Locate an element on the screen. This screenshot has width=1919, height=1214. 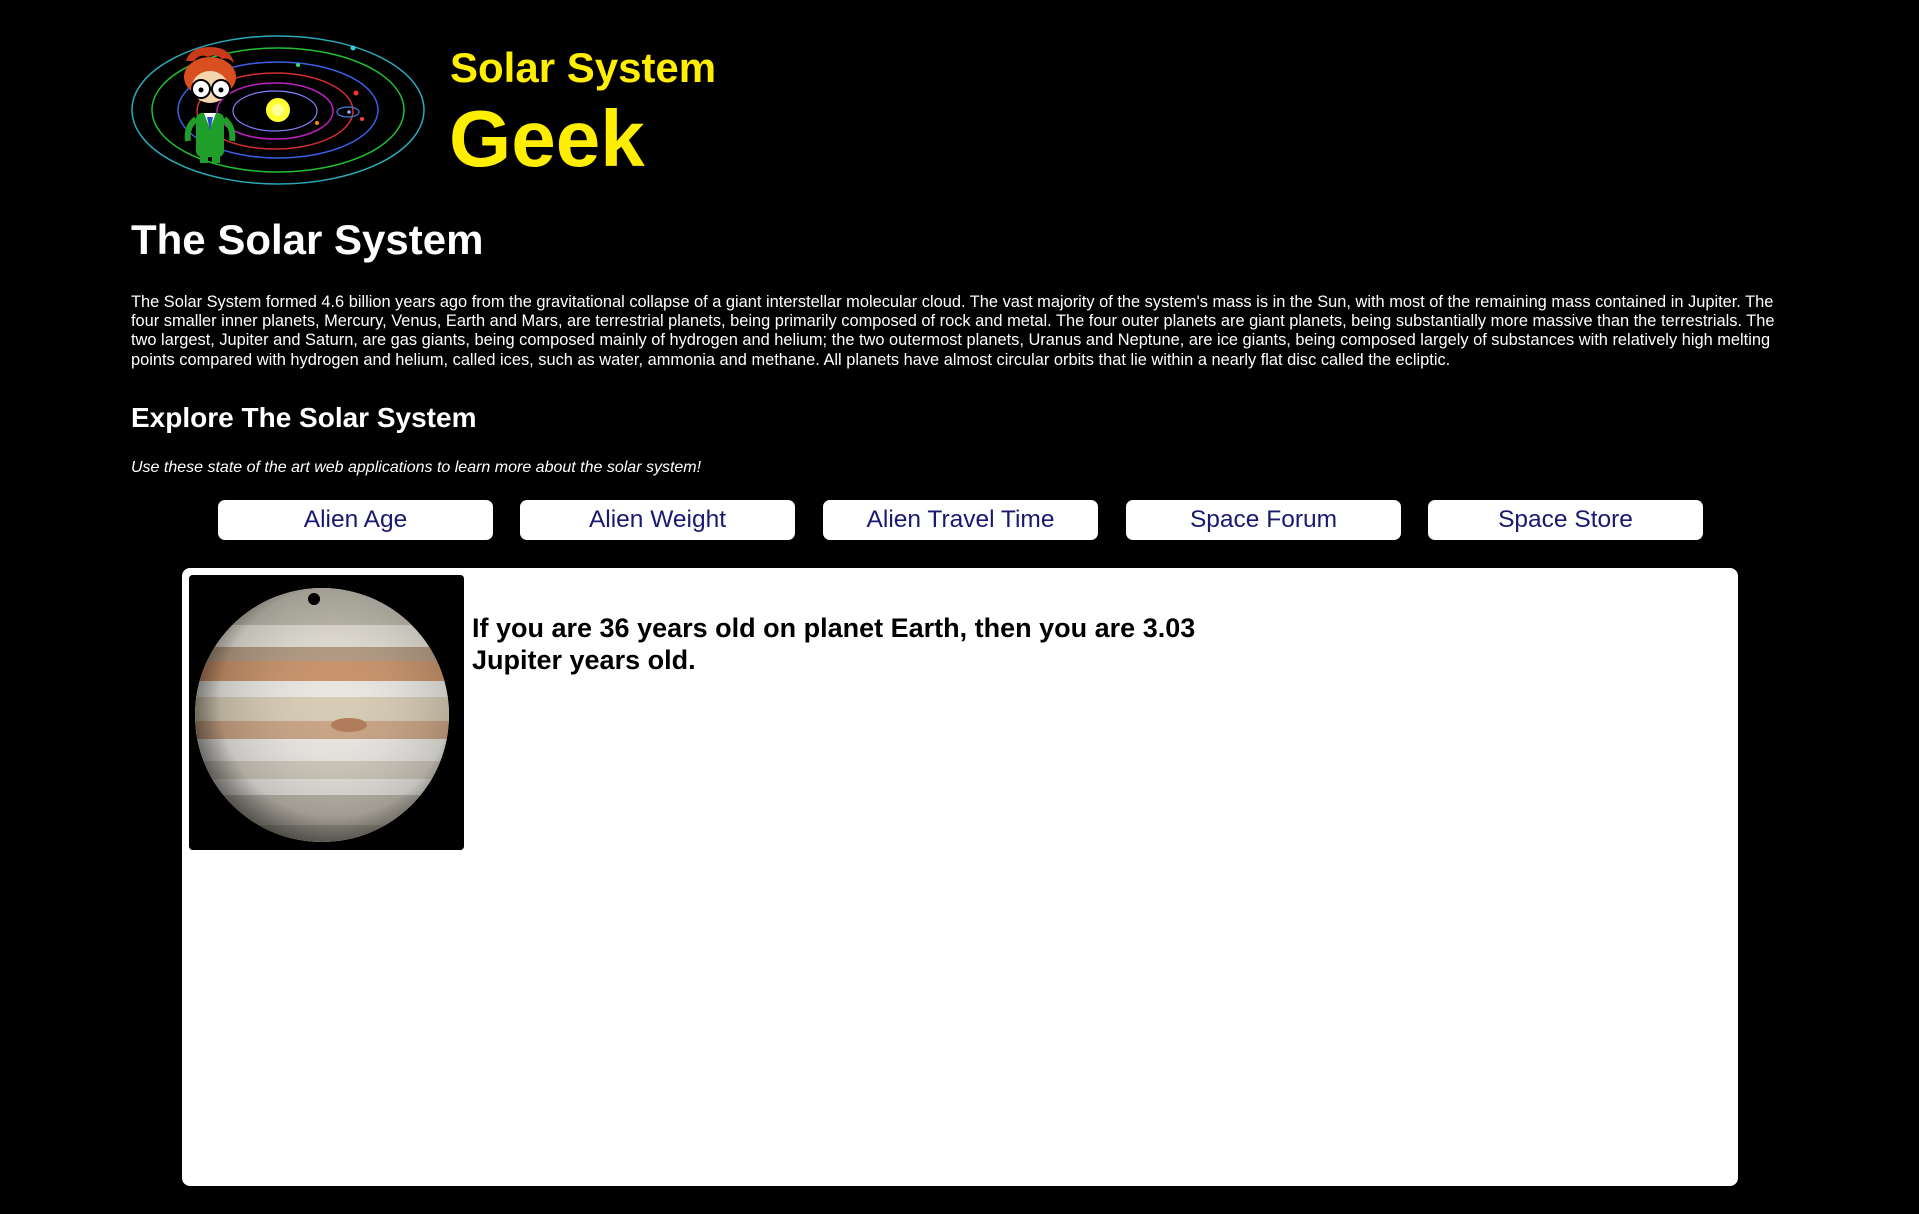
page-title: The Solar System is located at coordinates (307, 239).